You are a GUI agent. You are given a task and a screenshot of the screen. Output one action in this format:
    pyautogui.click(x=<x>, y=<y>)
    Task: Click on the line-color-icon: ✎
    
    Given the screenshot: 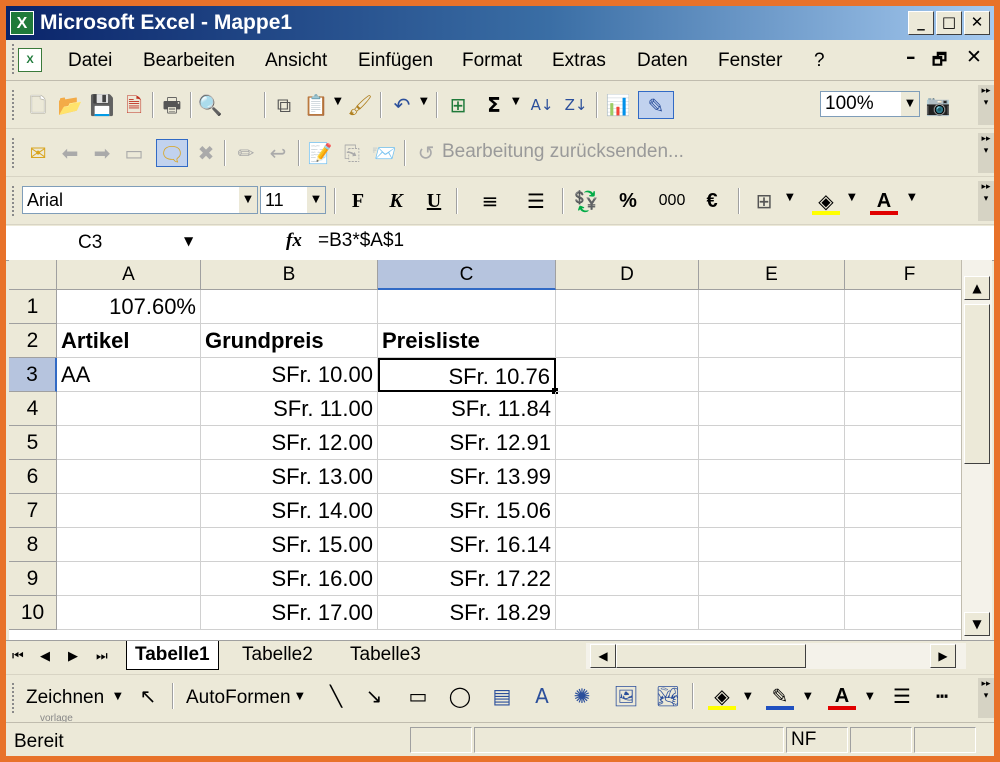 What is the action you would take?
    pyautogui.click(x=780, y=696)
    